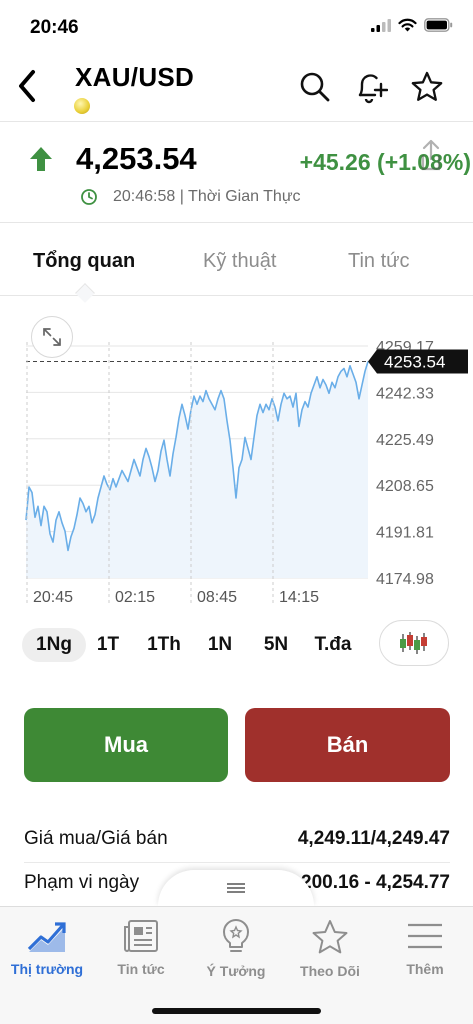 The width and height of the screenshot is (473, 1024). I want to click on bid-ask-label: Giá mua/Giá bán, so click(96, 838).